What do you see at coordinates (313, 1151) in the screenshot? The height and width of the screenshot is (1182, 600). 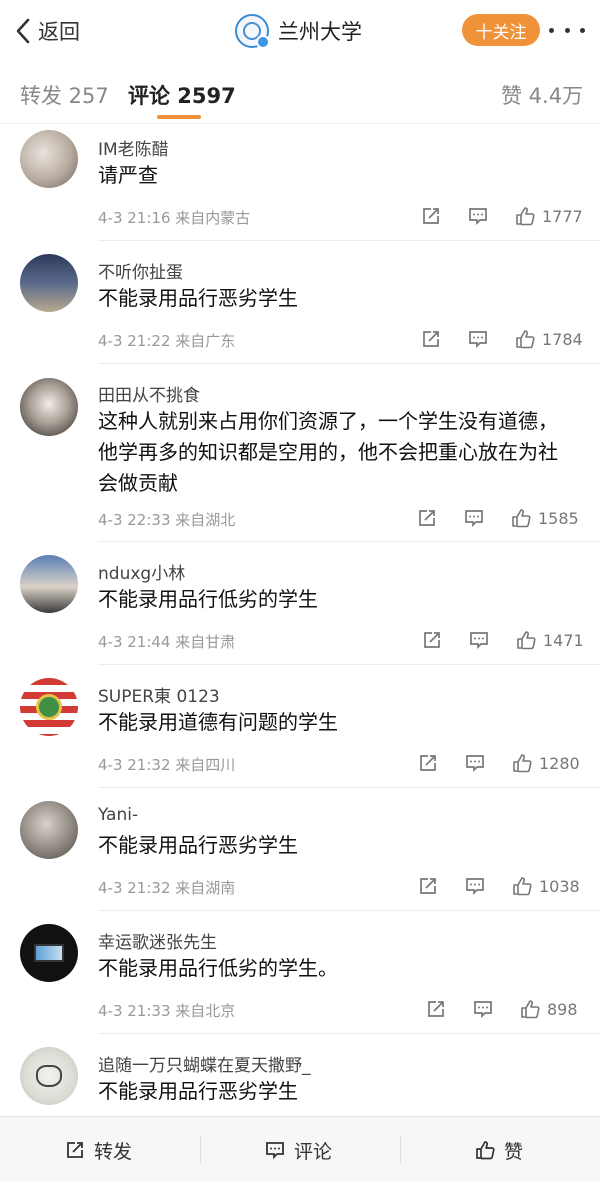 I see `comment-label: 评论` at bounding box center [313, 1151].